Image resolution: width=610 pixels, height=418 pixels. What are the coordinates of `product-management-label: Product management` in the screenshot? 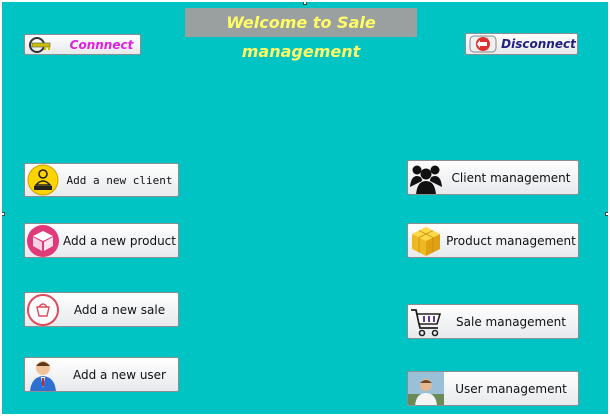 It's located at (511, 240).